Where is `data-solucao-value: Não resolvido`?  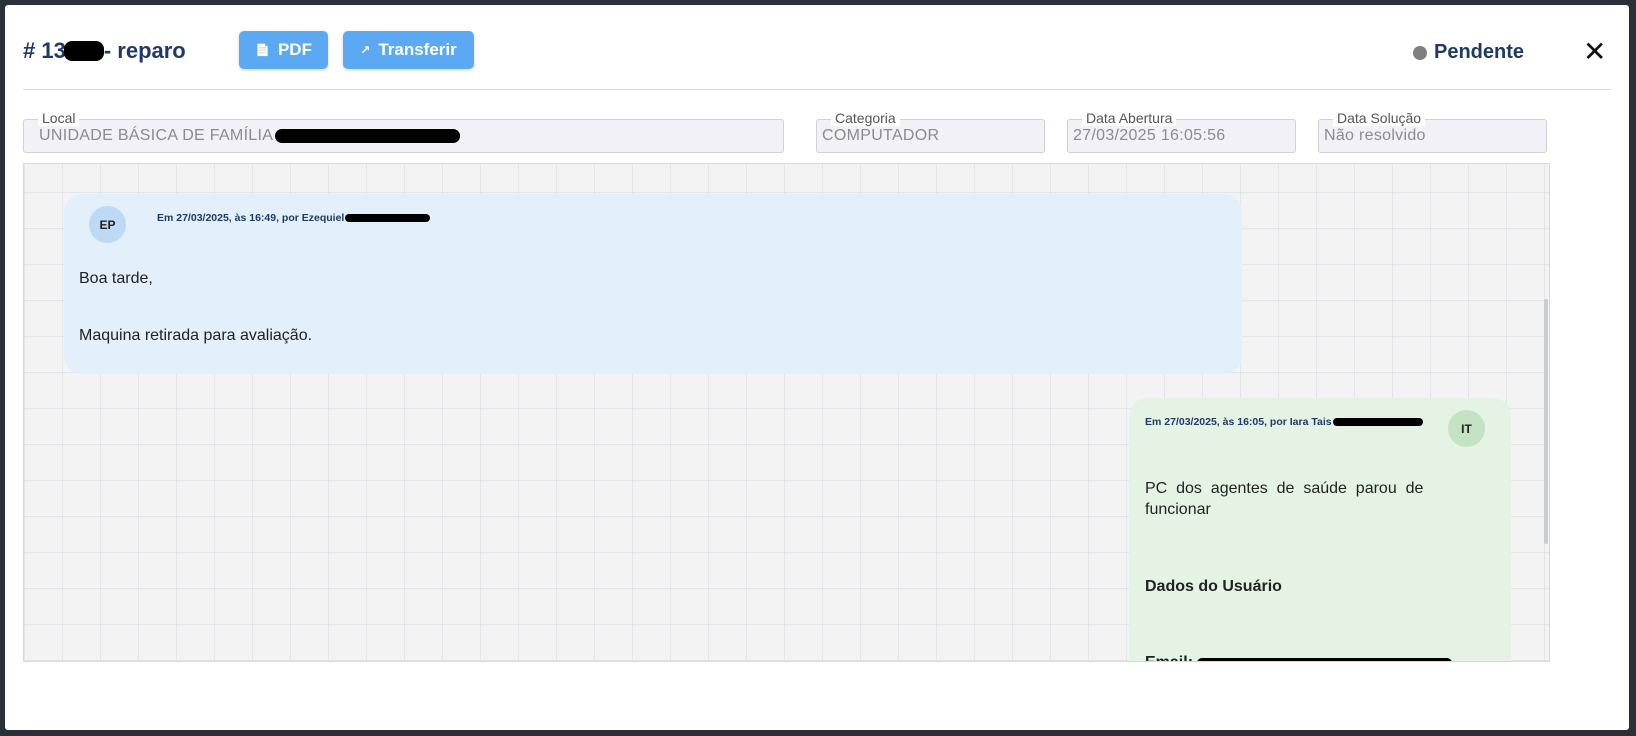 data-solucao-value: Não resolvido is located at coordinates (1375, 135).